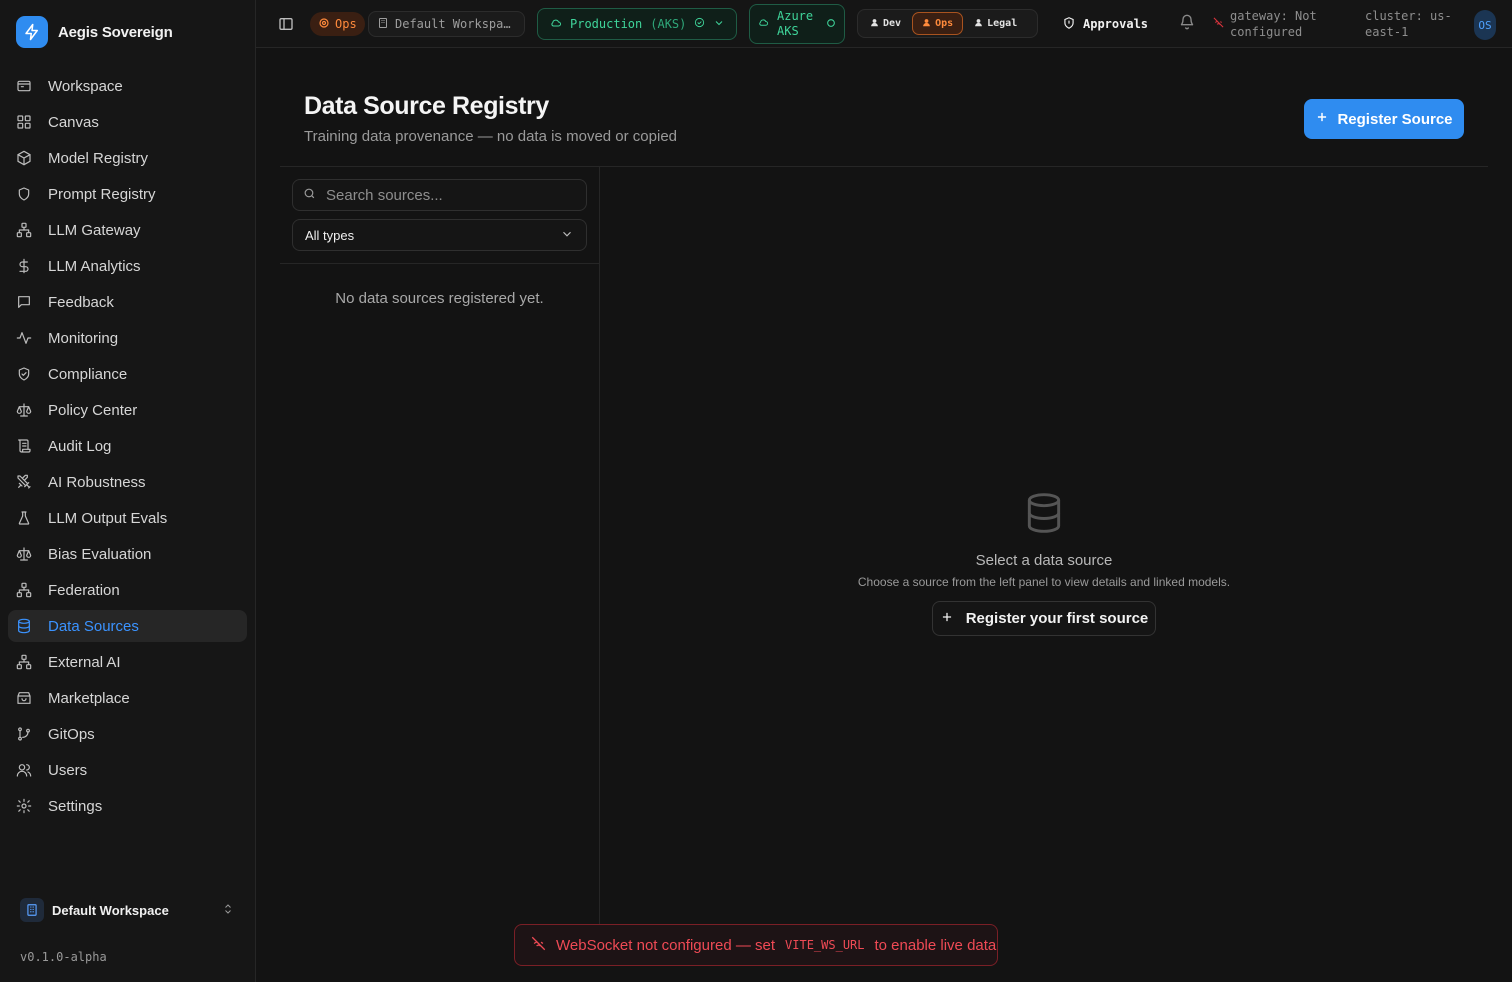  What do you see at coordinates (94, 32) in the screenshot?
I see `brand: Aegis Sovereign` at bounding box center [94, 32].